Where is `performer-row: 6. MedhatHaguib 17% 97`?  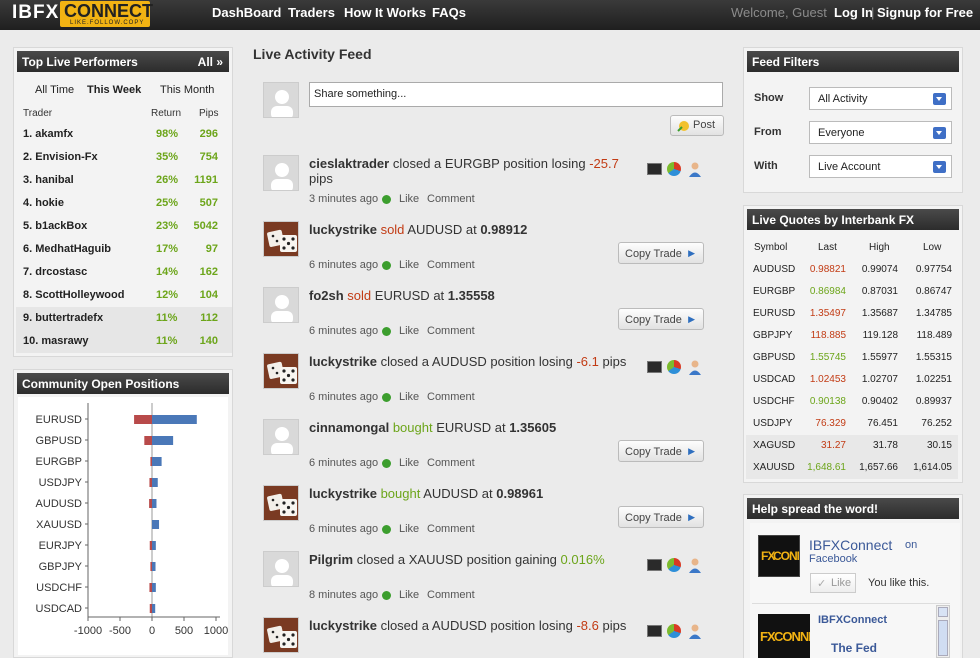
performer-row: 6. MedhatHaguib 17% 97 is located at coordinates (124, 249).